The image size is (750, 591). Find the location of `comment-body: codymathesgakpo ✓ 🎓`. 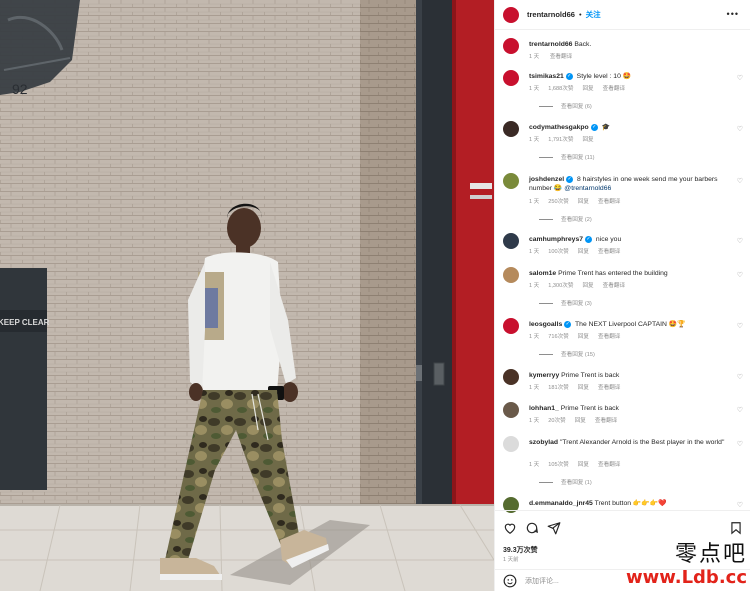

comment-body: codymathesgakpo ✓ 🎓 is located at coordinates (629, 127).